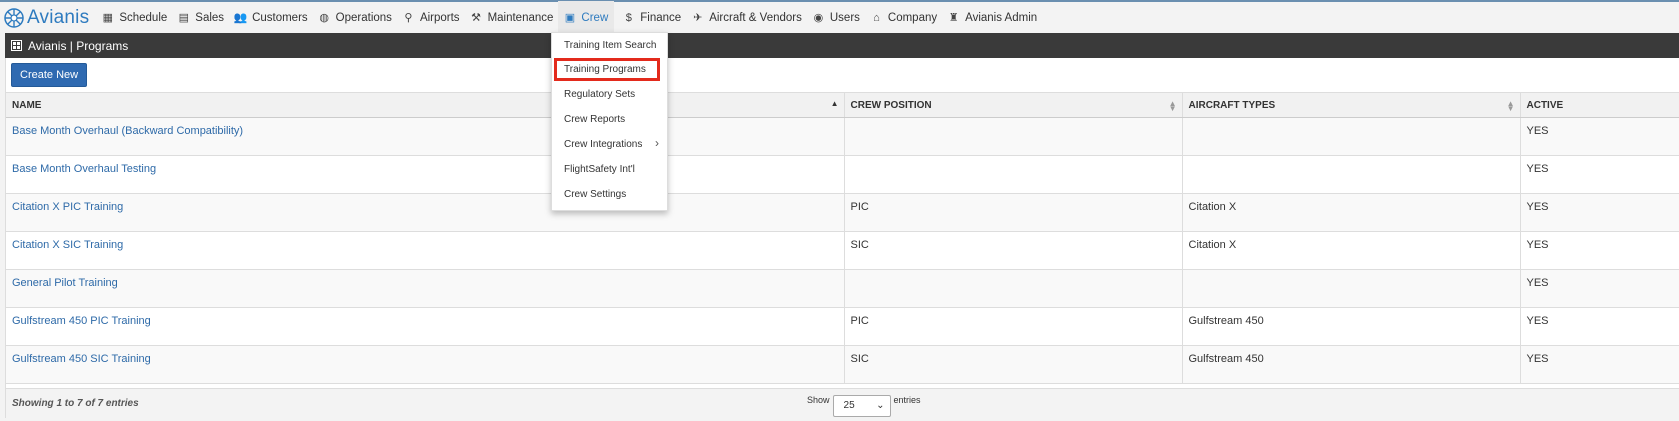 The width and height of the screenshot is (1679, 421). What do you see at coordinates (425, 288) in the screenshot?
I see `cell-name: General Pilot Training` at bounding box center [425, 288].